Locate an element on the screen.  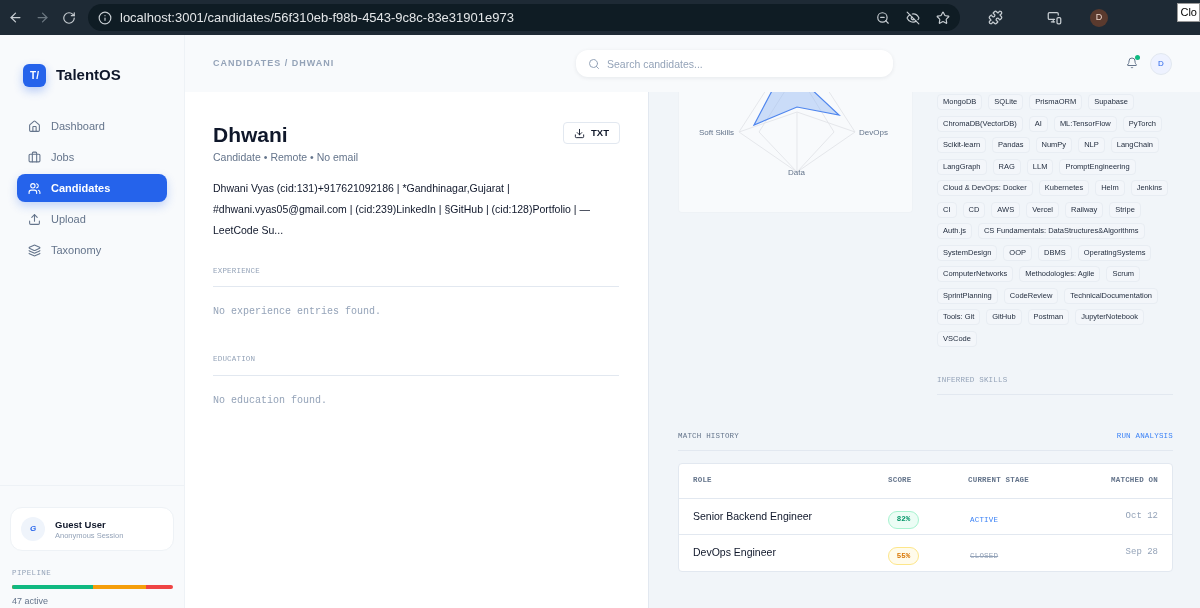
brand-name: TalentOS is located at coordinates (88, 74).